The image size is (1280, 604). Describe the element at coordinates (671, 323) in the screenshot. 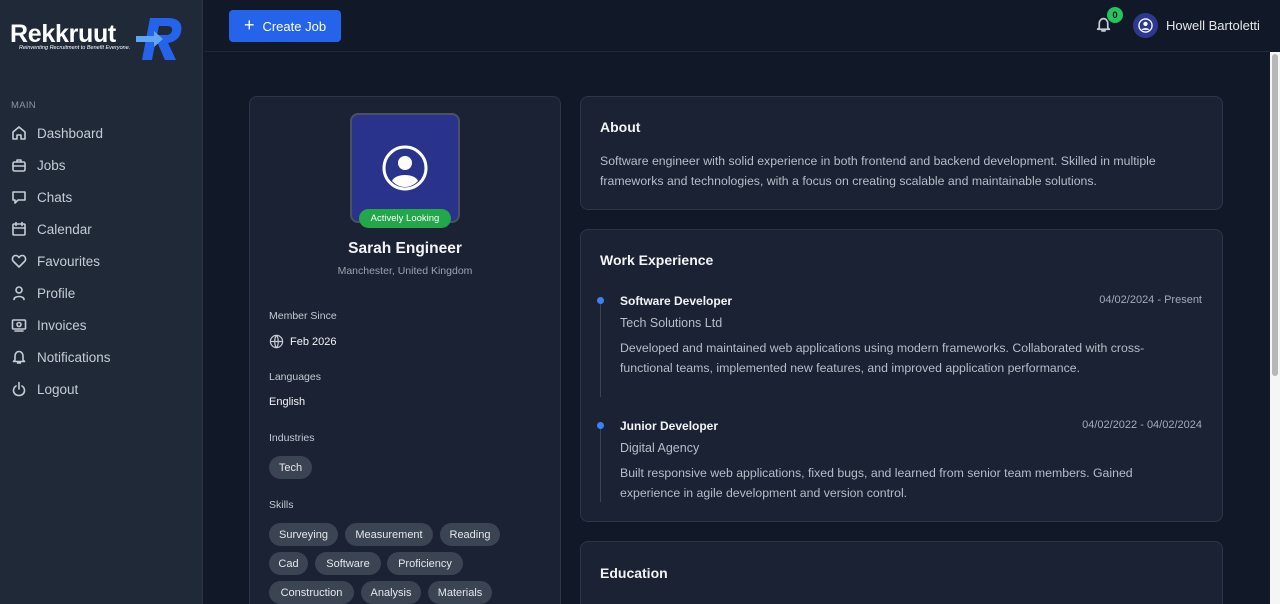

I see `job-company: Tech Solutions Ltd` at that location.